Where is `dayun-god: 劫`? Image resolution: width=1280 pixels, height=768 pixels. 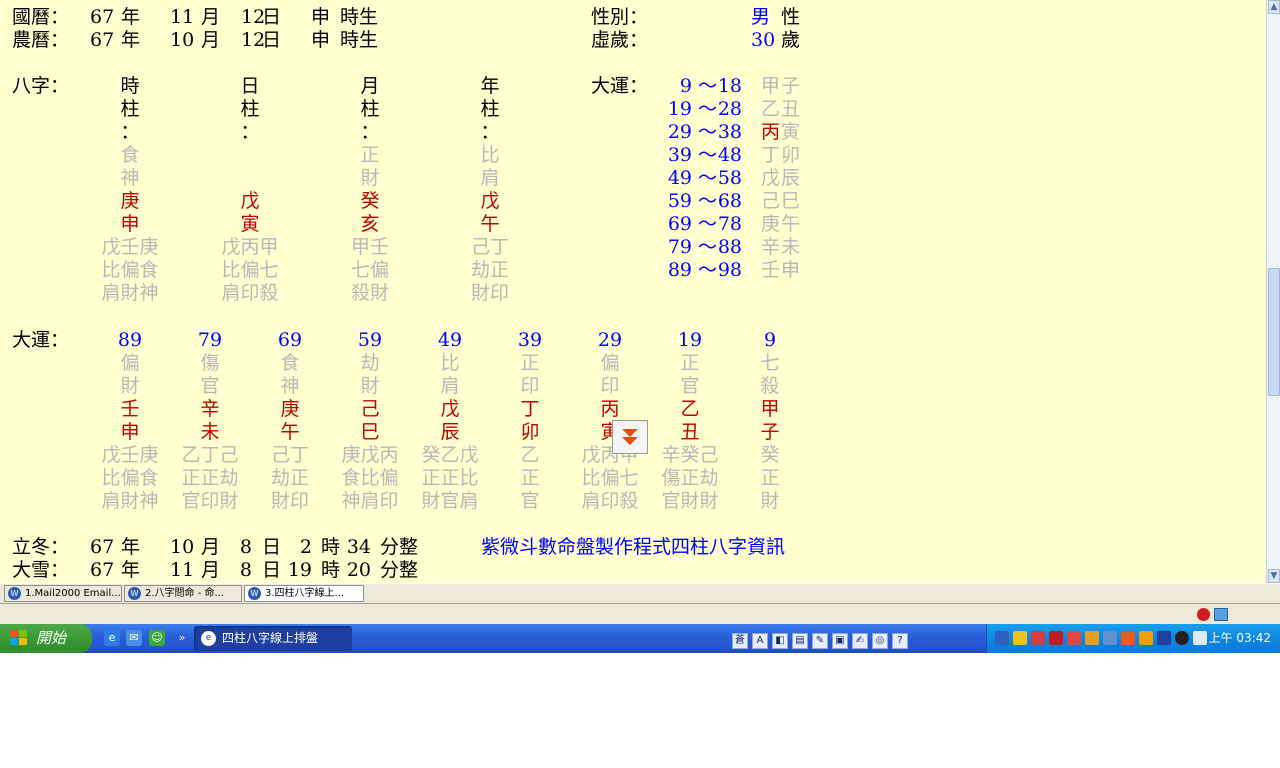 dayun-god: 劫 is located at coordinates (370, 363).